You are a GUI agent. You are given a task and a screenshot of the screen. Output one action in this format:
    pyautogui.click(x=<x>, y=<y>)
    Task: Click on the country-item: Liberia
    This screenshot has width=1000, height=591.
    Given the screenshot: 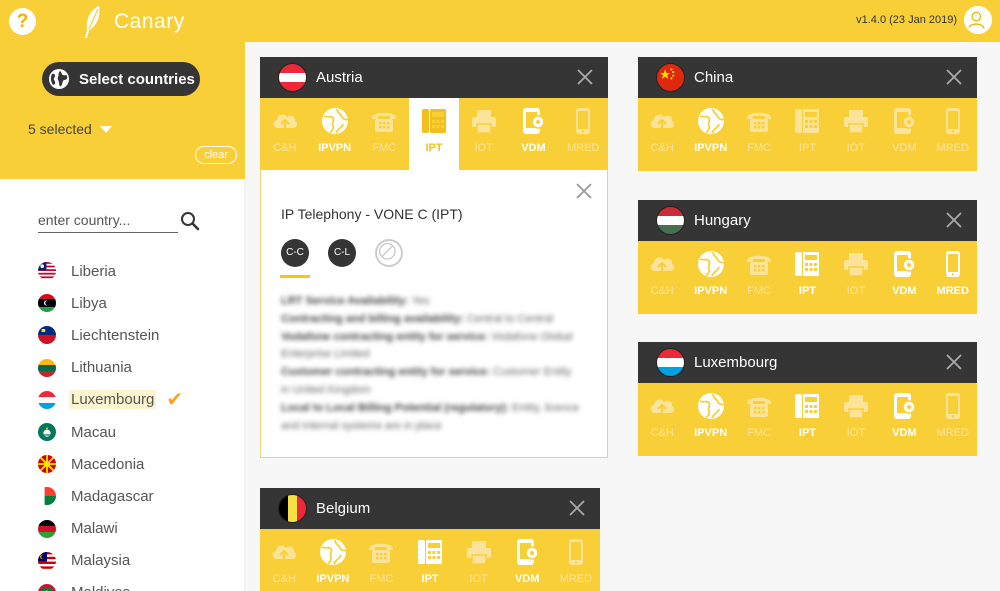 What is the action you would take?
    pyautogui.click(x=110, y=271)
    